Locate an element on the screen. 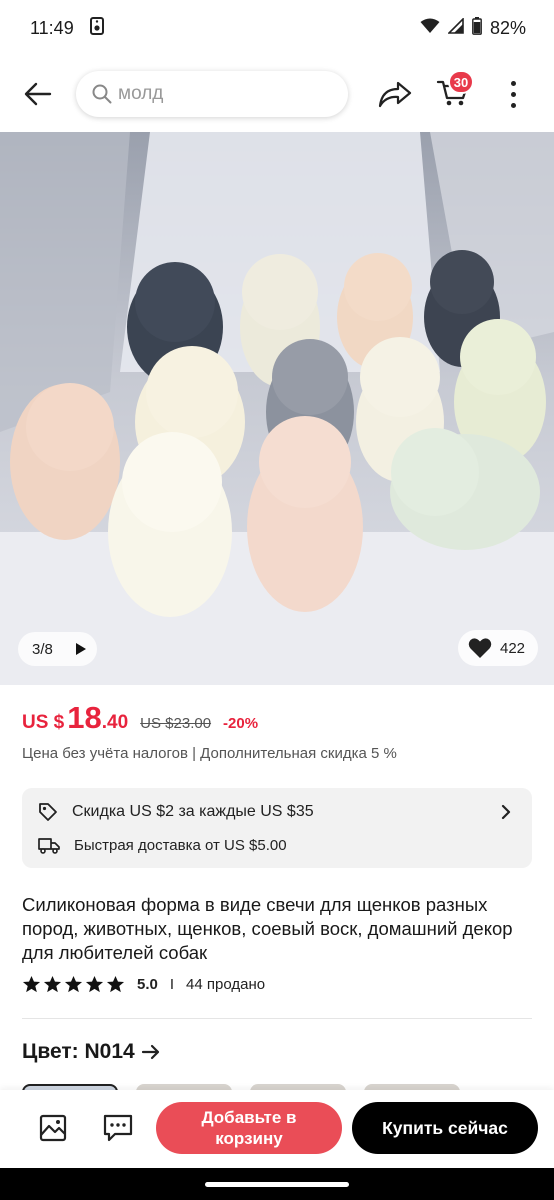 The height and width of the screenshot is (1200, 554). chat-icon is located at coordinates (118, 1128).